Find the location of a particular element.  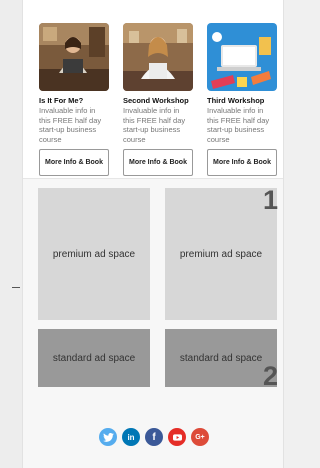

workshop-1-more-info-button: More Info & Book is located at coordinates (74, 162).